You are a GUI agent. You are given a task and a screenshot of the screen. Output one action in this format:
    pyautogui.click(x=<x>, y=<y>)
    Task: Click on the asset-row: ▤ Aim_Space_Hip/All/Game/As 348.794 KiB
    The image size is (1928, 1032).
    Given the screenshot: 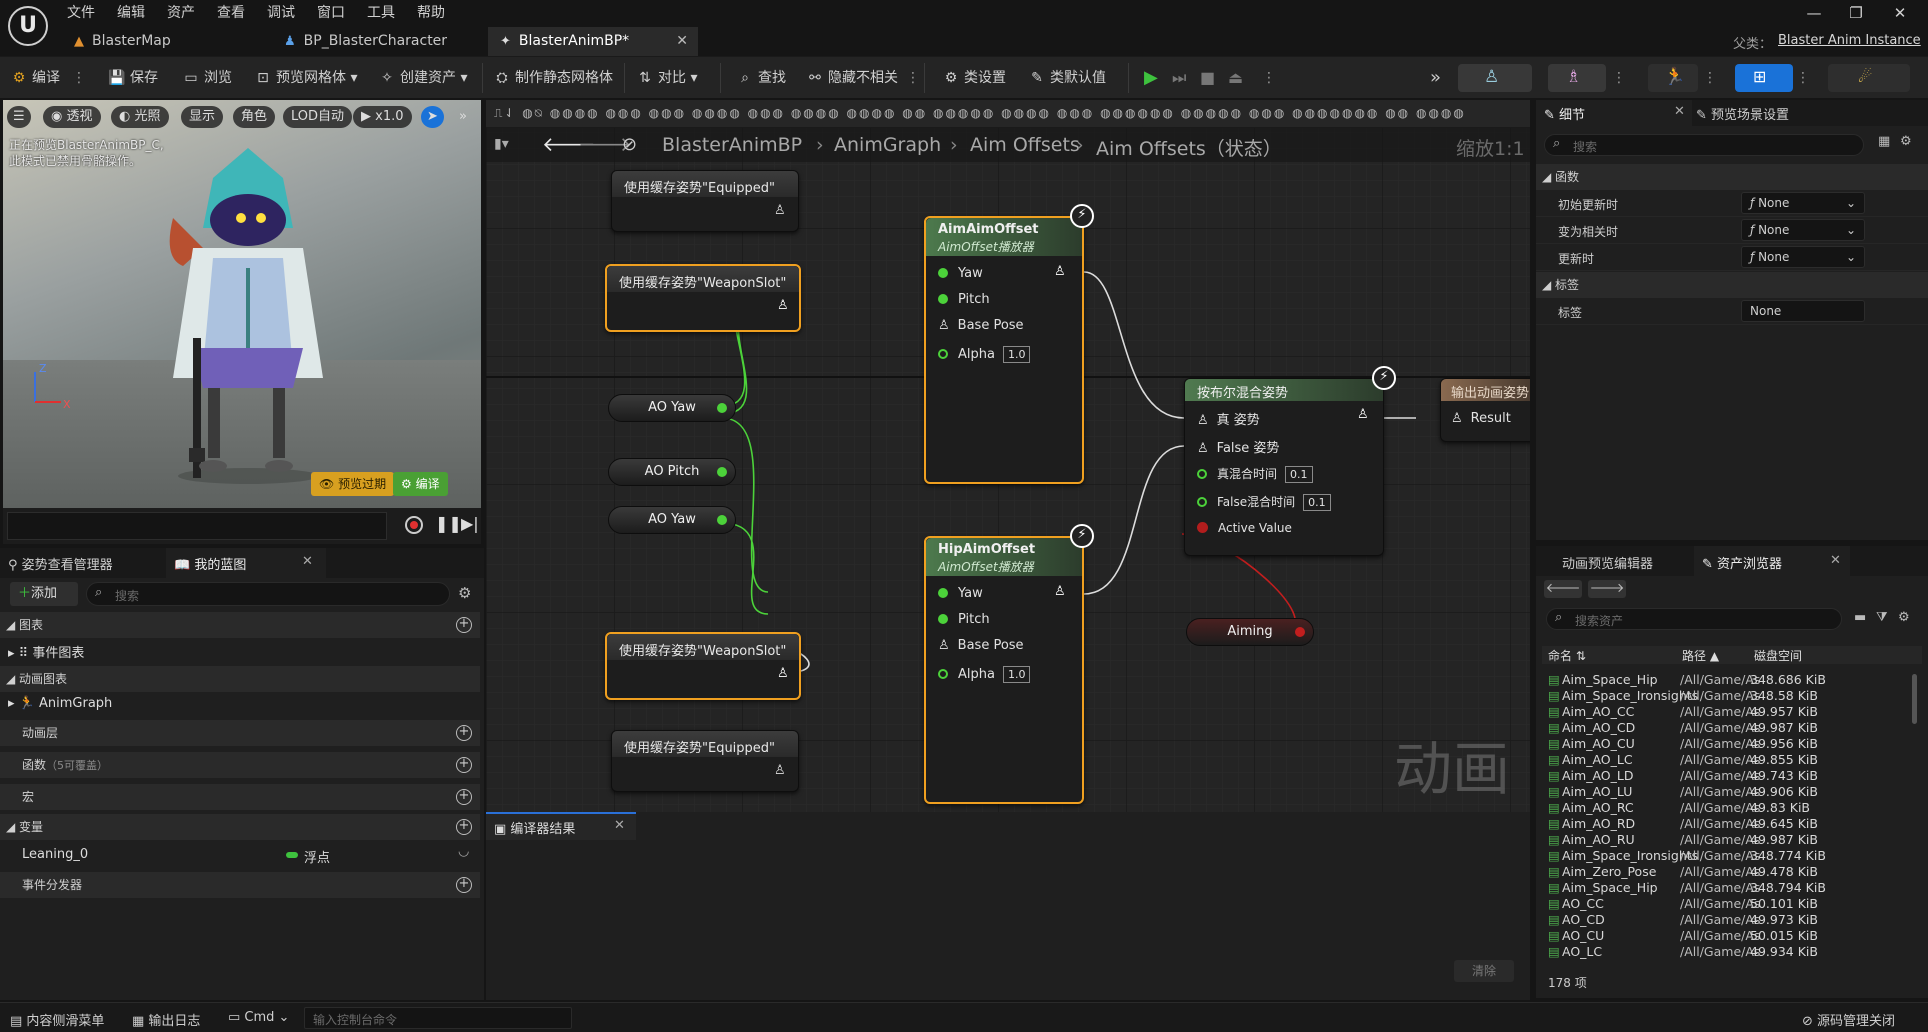 What is the action you would take?
    pyautogui.click(x=1734, y=888)
    